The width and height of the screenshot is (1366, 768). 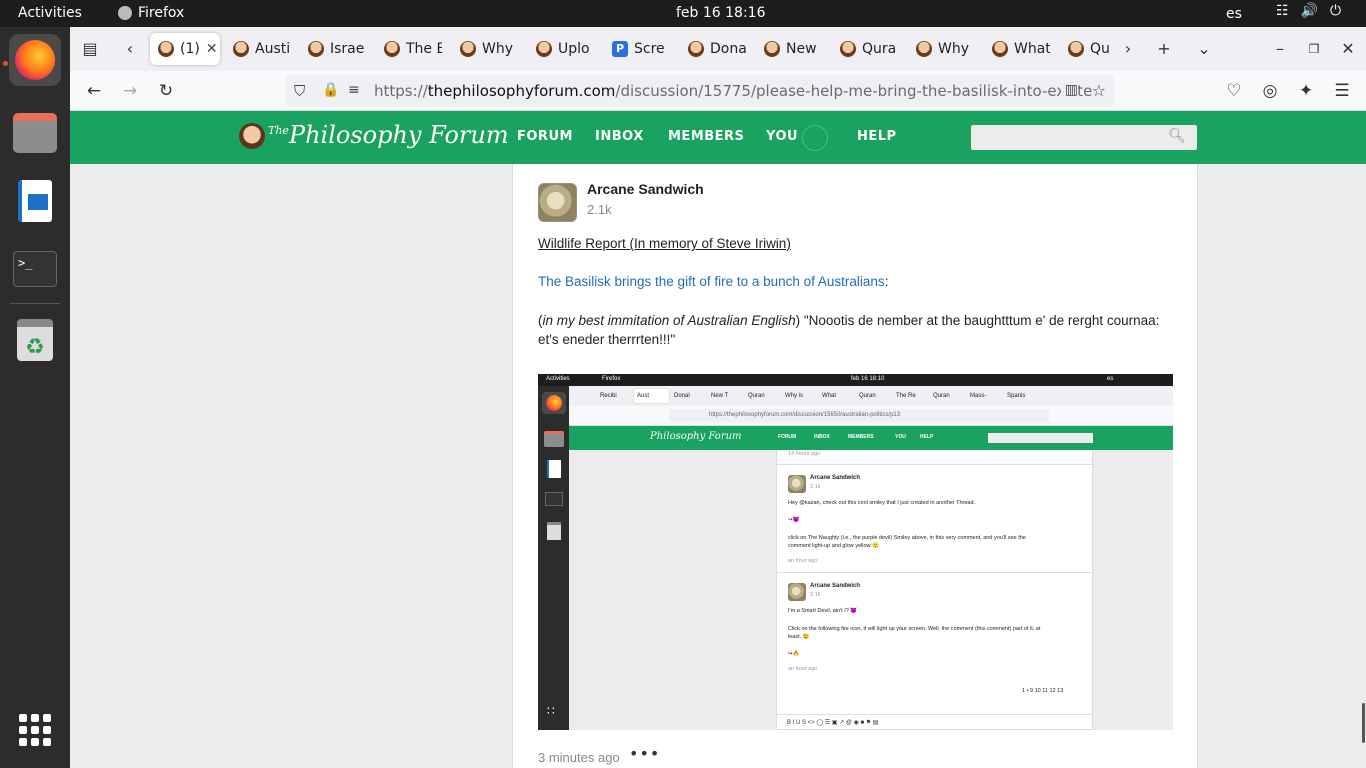 I want to click on browser-tab: New, so click(x=790, y=49).